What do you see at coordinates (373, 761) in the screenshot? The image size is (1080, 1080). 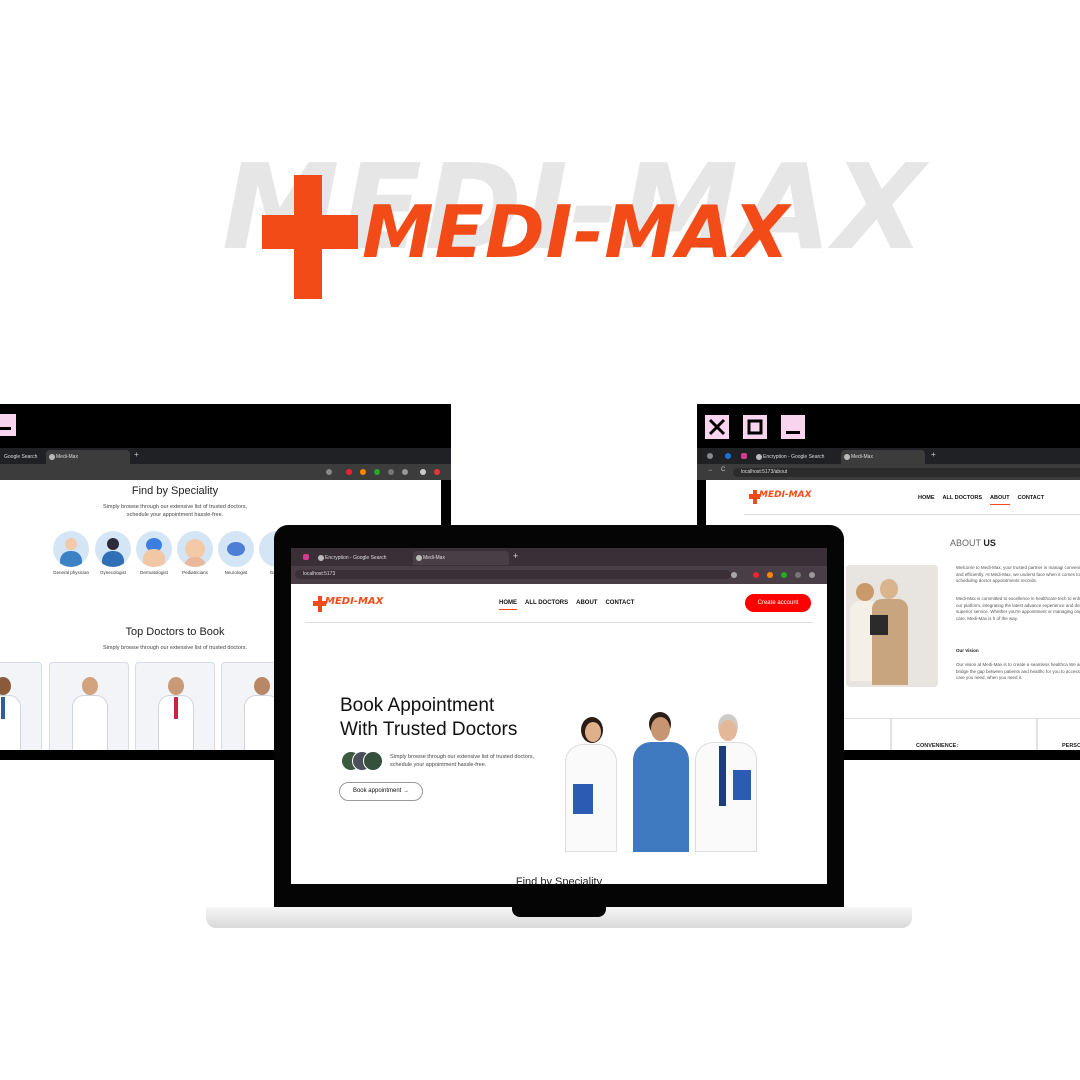 I see `avatar` at bounding box center [373, 761].